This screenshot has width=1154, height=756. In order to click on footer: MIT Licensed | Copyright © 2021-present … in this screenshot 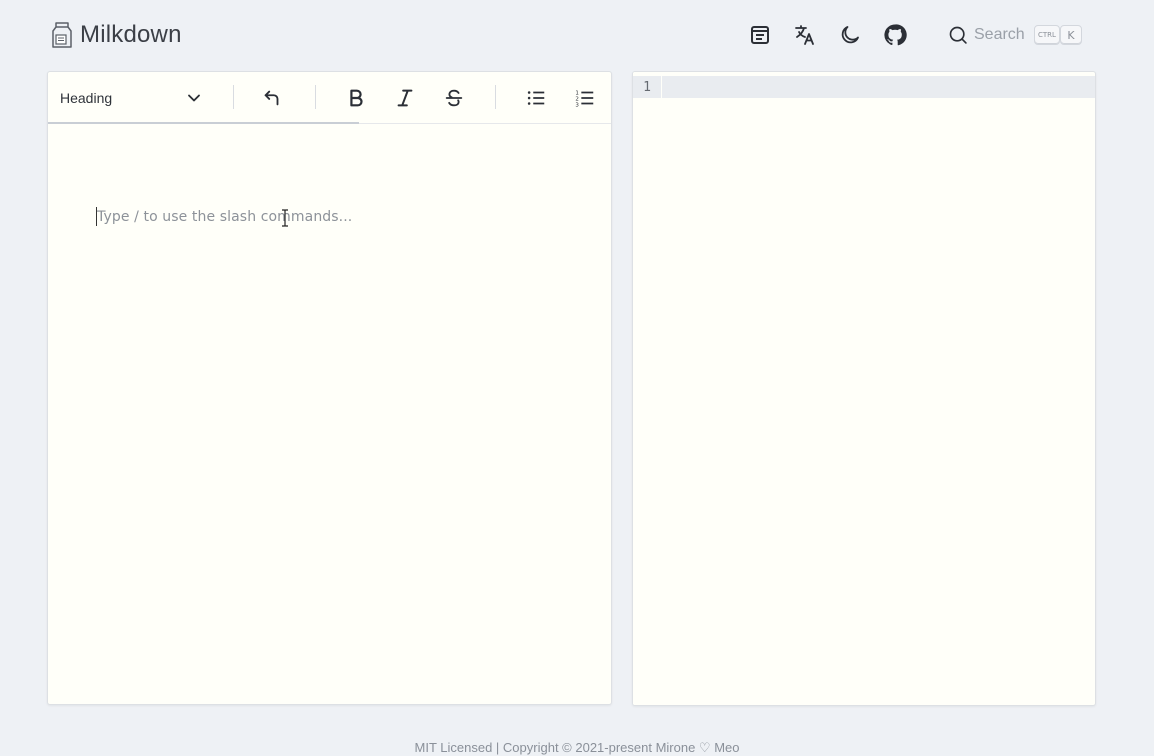, I will do `click(577, 748)`.